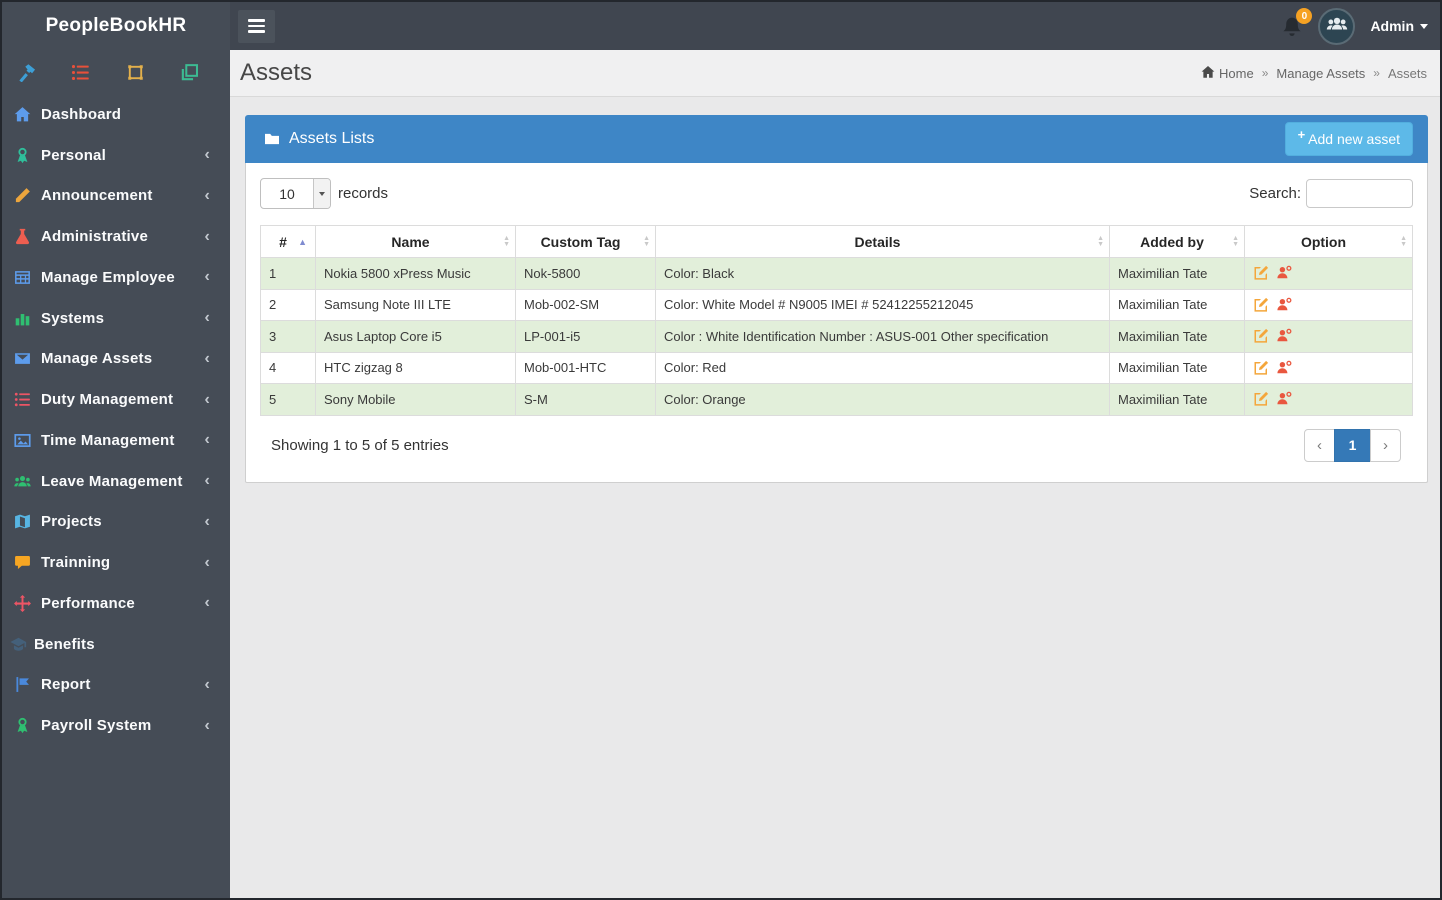 The height and width of the screenshot is (900, 1442). Describe the element at coordinates (1399, 26) in the screenshot. I see `admin-dropdown: Admin` at that location.